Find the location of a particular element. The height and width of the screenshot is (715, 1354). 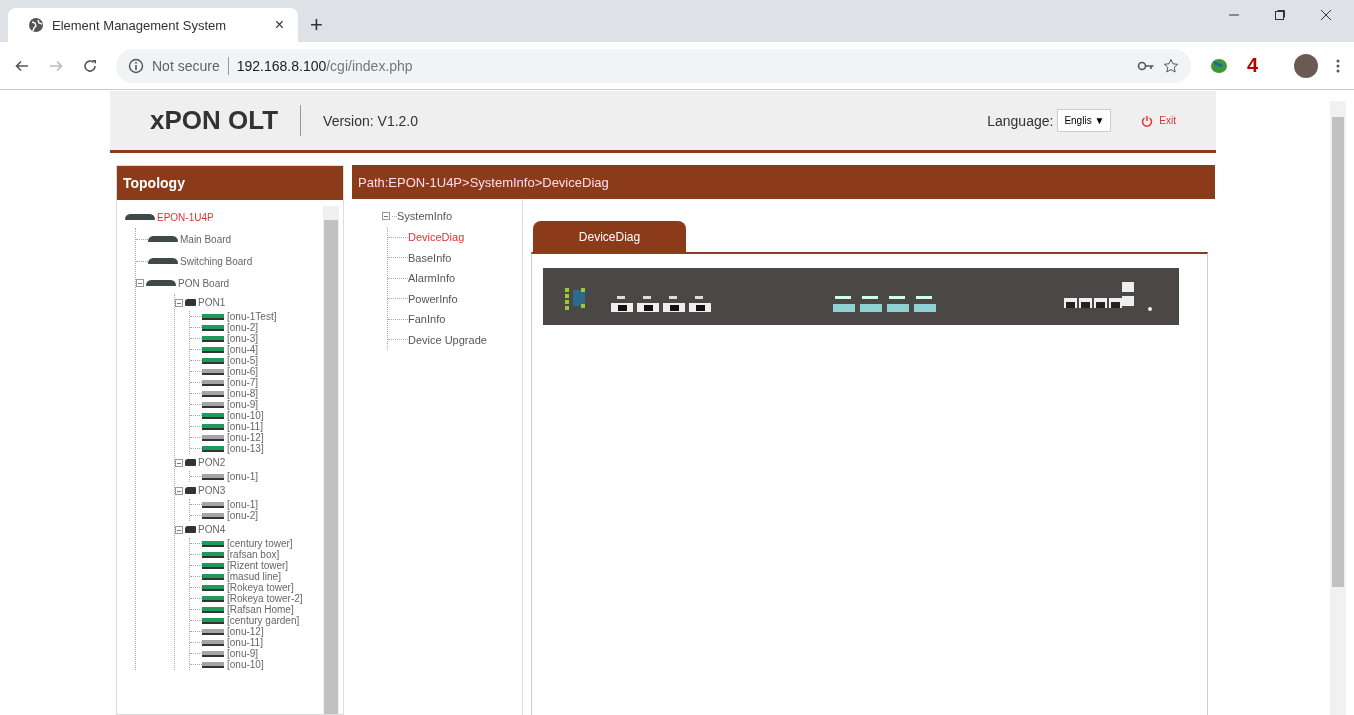

close-tab-button: × is located at coordinates (279, 25).